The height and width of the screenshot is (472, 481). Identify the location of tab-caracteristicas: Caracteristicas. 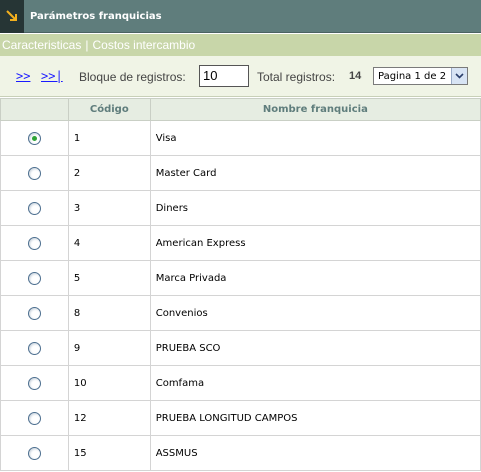
(41, 45).